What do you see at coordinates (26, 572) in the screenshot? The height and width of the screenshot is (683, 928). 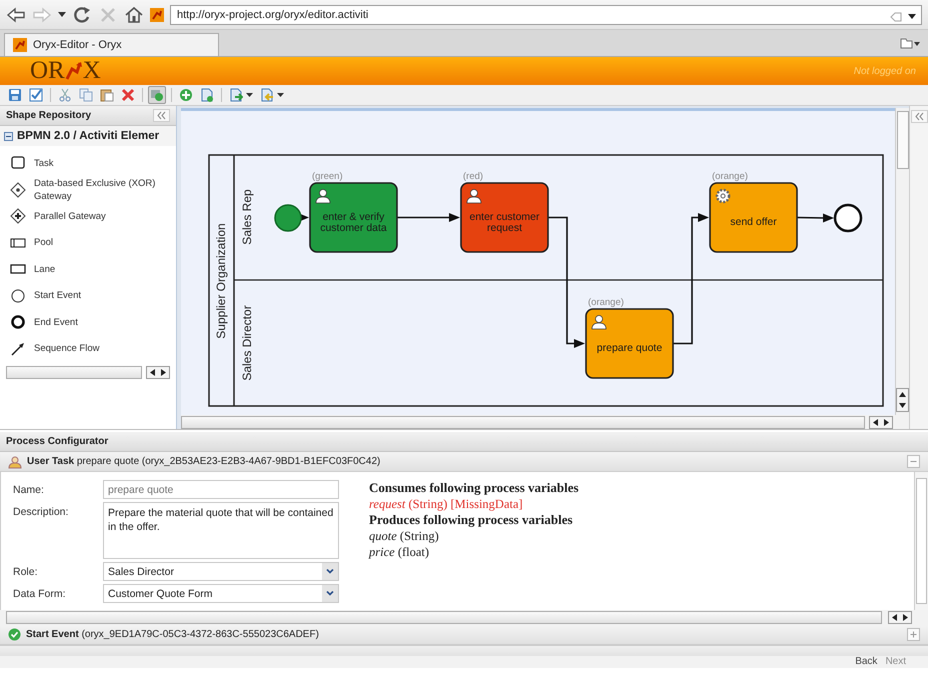 I see `field-label: Role:` at bounding box center [26, 572].